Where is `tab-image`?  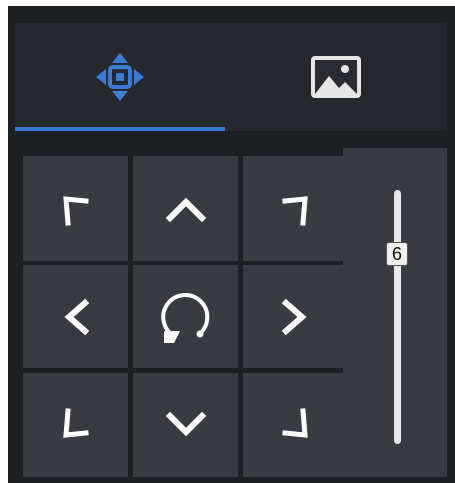 tab-image is located at coordinates (336, 77).